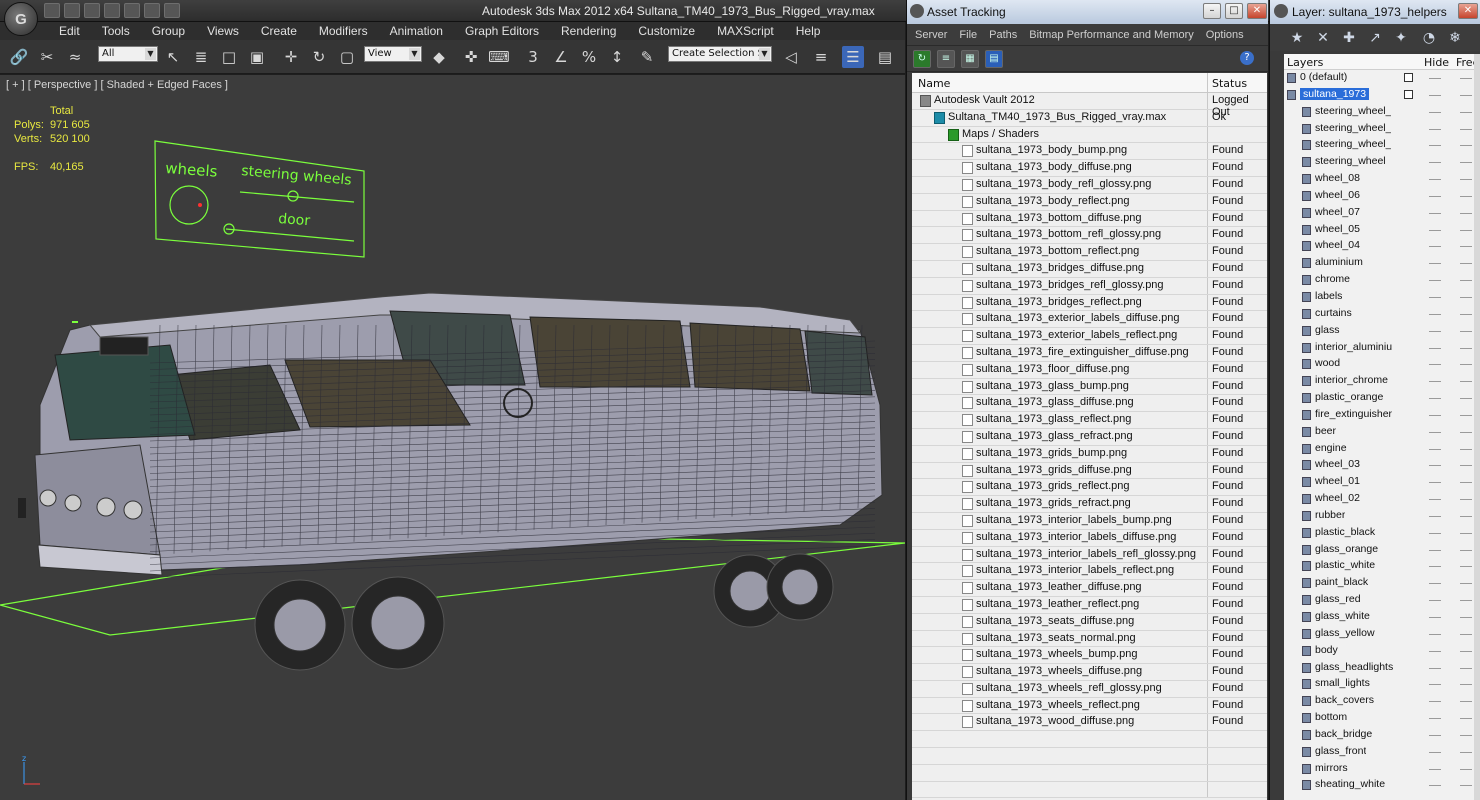  I want to click on asset-row: sultana_1973_leather_diffuse.png Found, so click(1089, 588).